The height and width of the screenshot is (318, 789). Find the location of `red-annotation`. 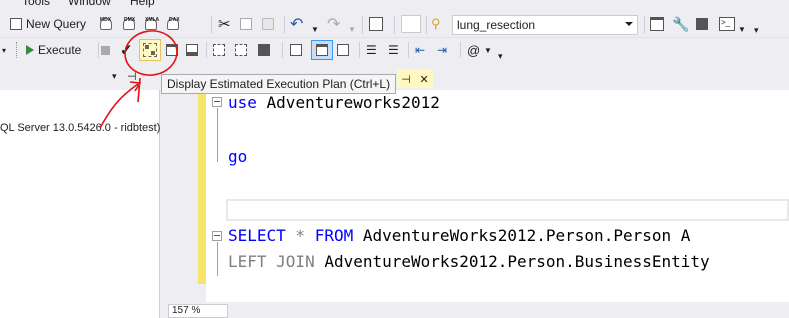

red-annotation is located at coordinates (138, 79).